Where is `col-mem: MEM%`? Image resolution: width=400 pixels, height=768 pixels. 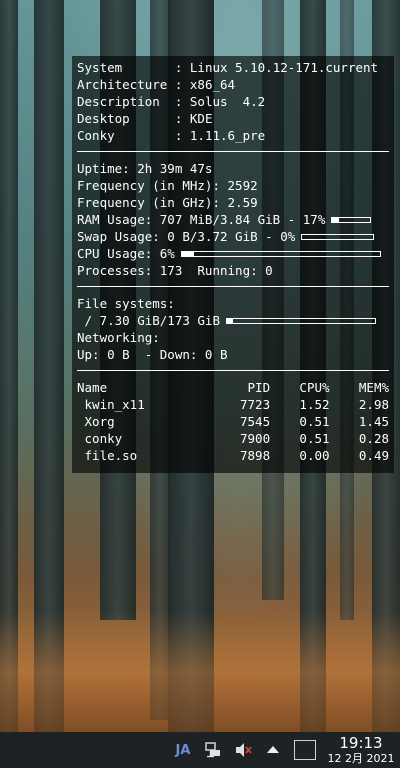 col-mem: MEM% is located at coordinates (373, 387).